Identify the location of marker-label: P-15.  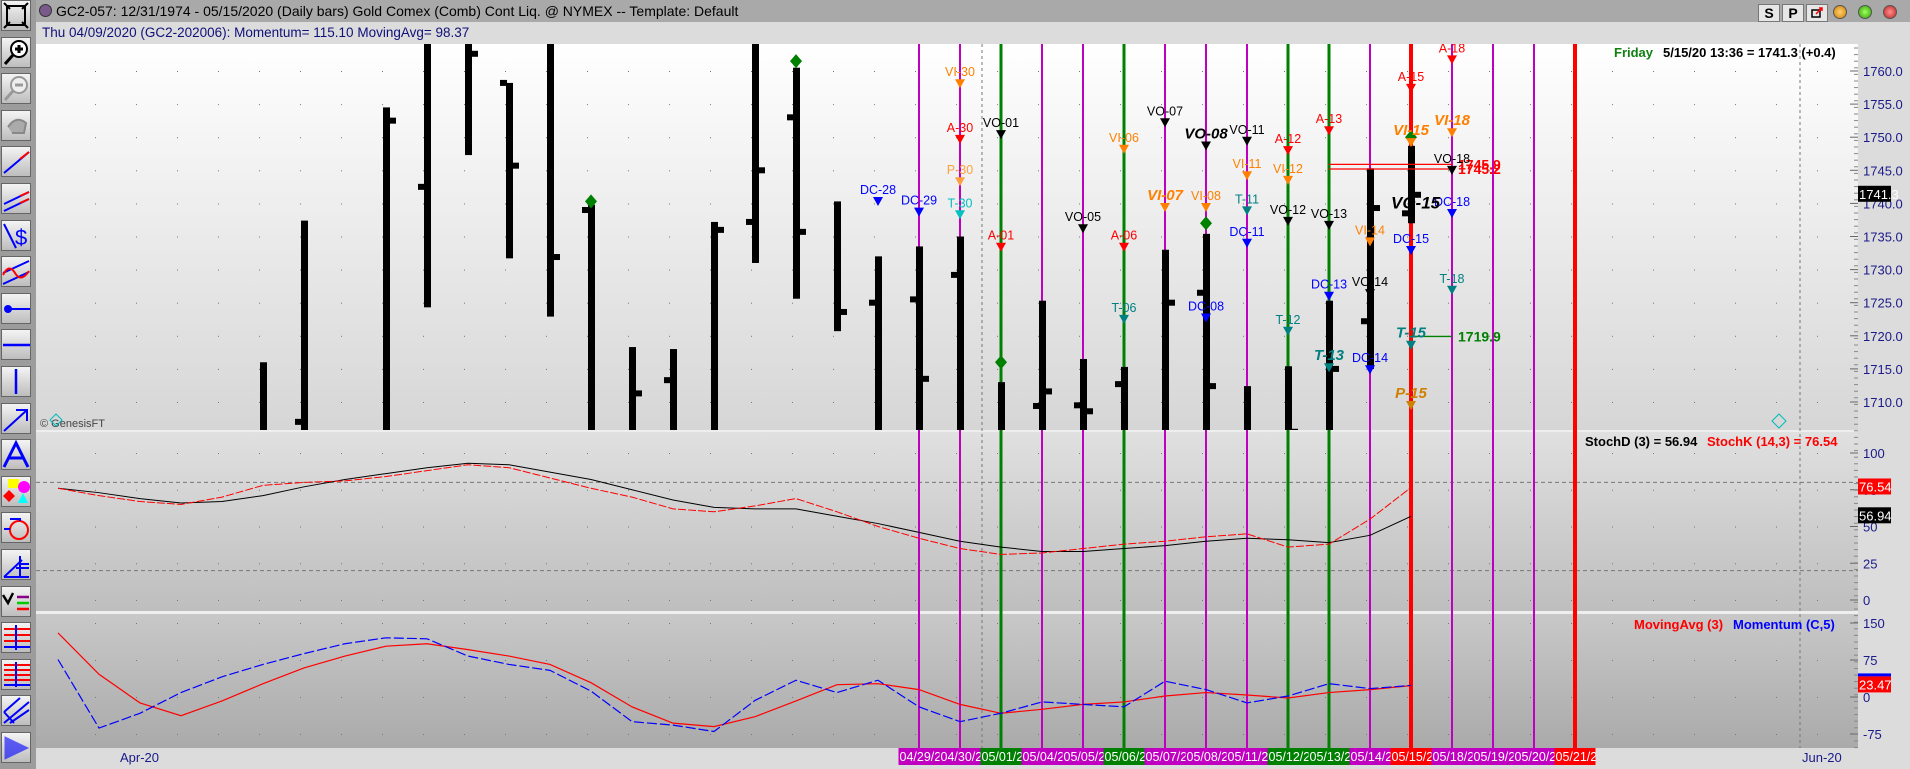
(1411, 393).